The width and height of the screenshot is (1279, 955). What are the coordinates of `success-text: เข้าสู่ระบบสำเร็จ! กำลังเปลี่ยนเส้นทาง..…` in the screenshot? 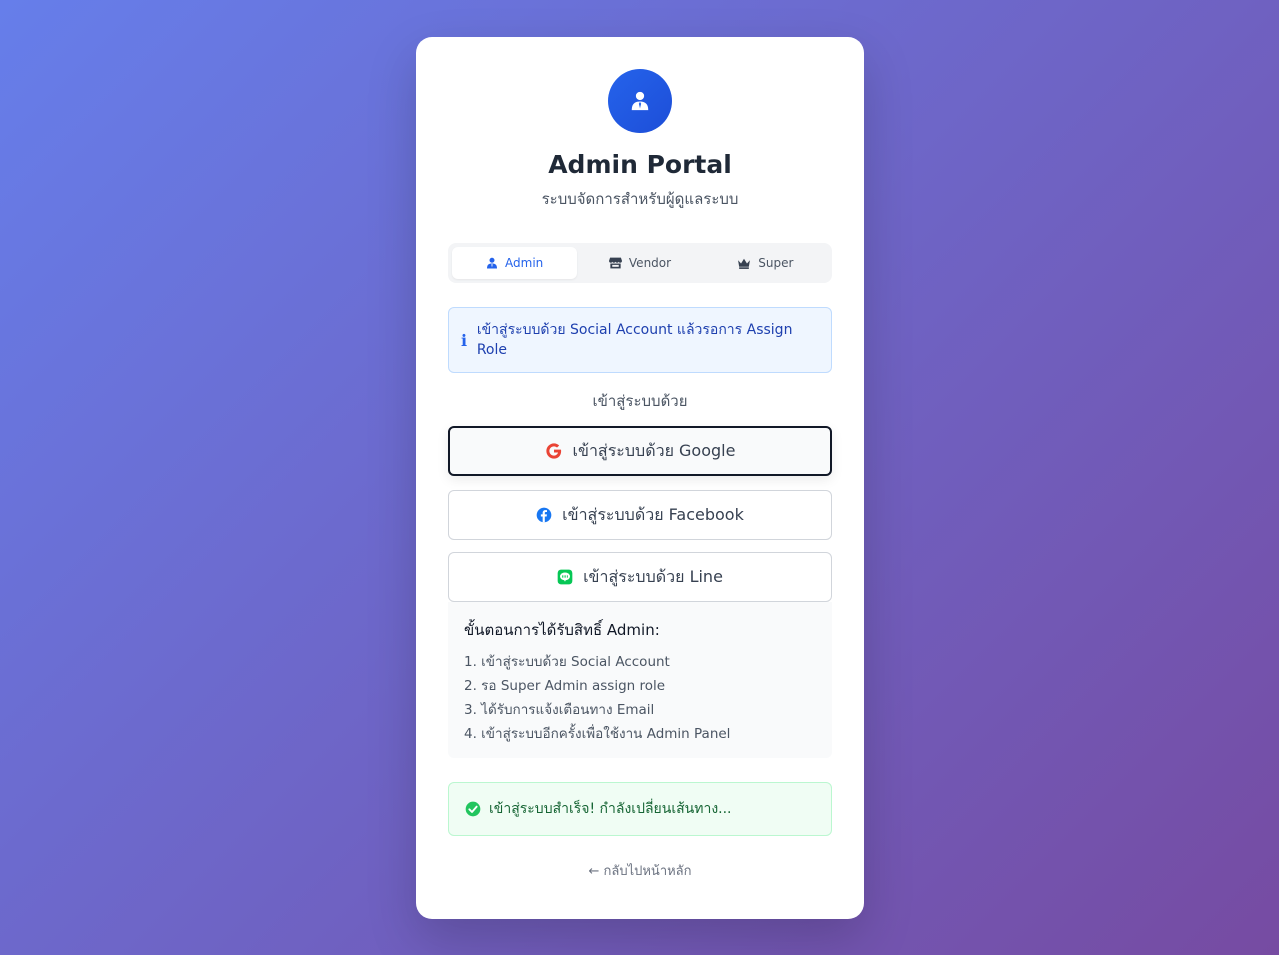 It's located at (610, 809).